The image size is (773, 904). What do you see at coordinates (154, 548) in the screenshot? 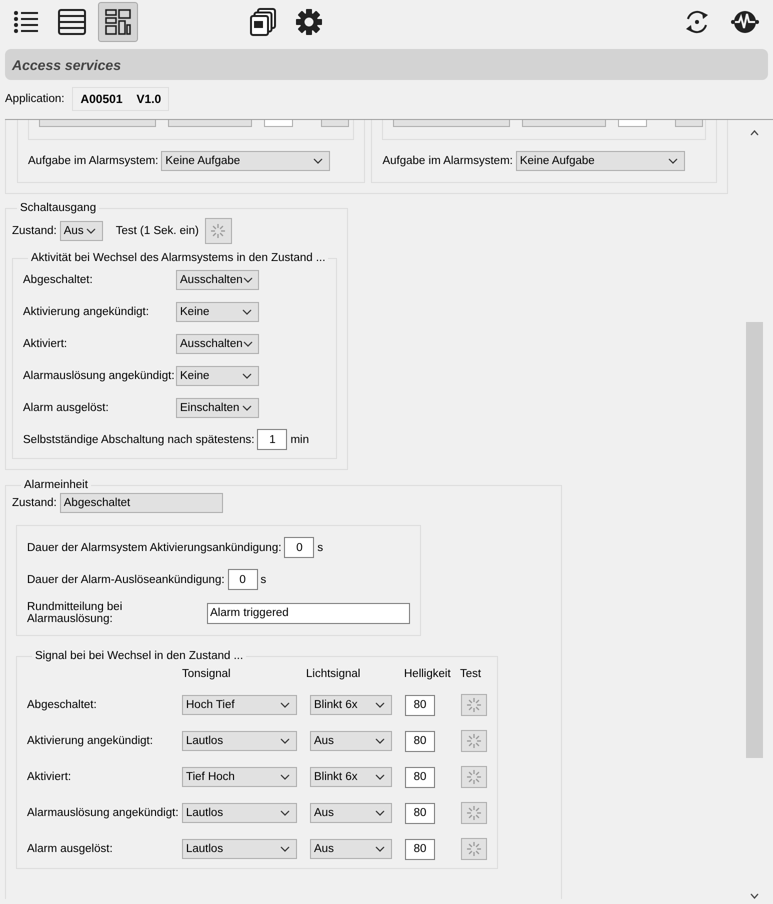
I see `field-label: Dauer der Alarmsystem Aktivierungsankündigung:` at bounding box center [154, 548].